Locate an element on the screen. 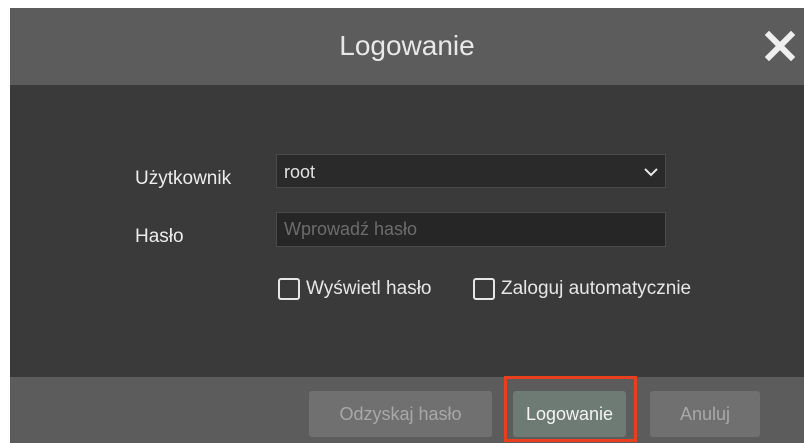 The height and width of the screenshot is (443, 804). show-password-checkbox-row: Wyświetl hasło is located at coordinates (354, 289).